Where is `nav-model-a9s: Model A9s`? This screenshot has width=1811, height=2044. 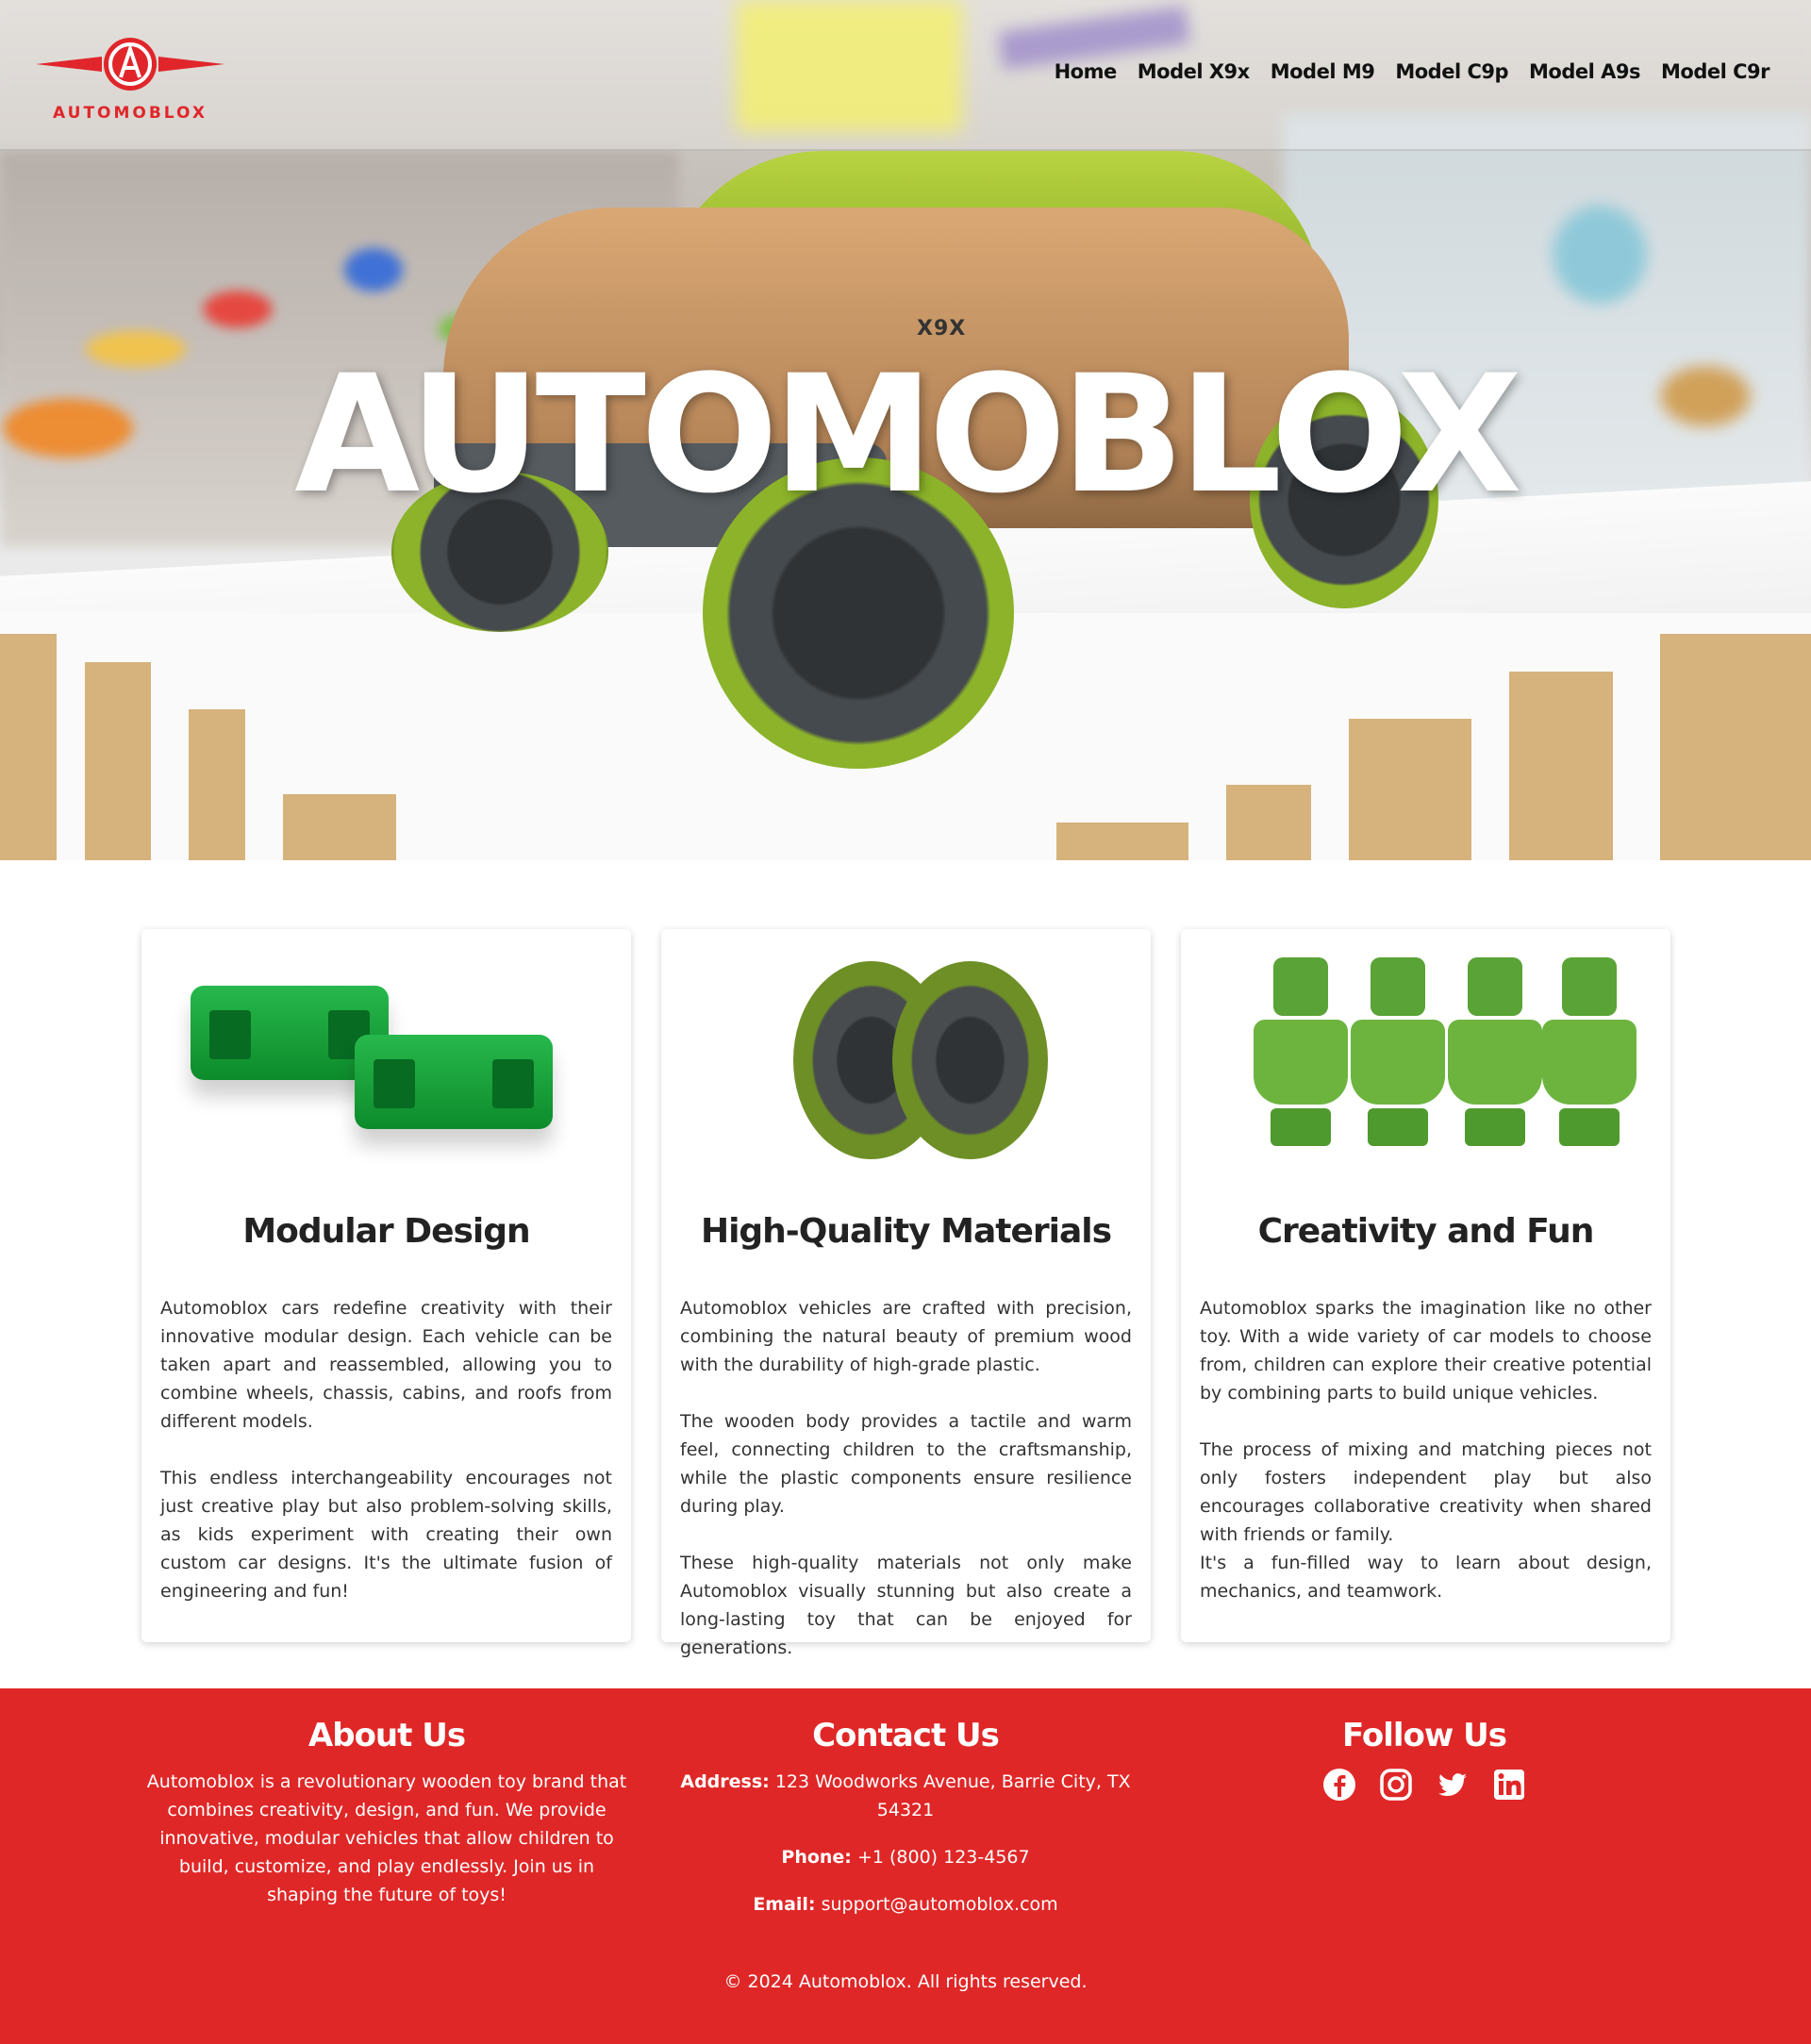
nav-model-a9s: Model A9s is located at coordinates (1584, 71).